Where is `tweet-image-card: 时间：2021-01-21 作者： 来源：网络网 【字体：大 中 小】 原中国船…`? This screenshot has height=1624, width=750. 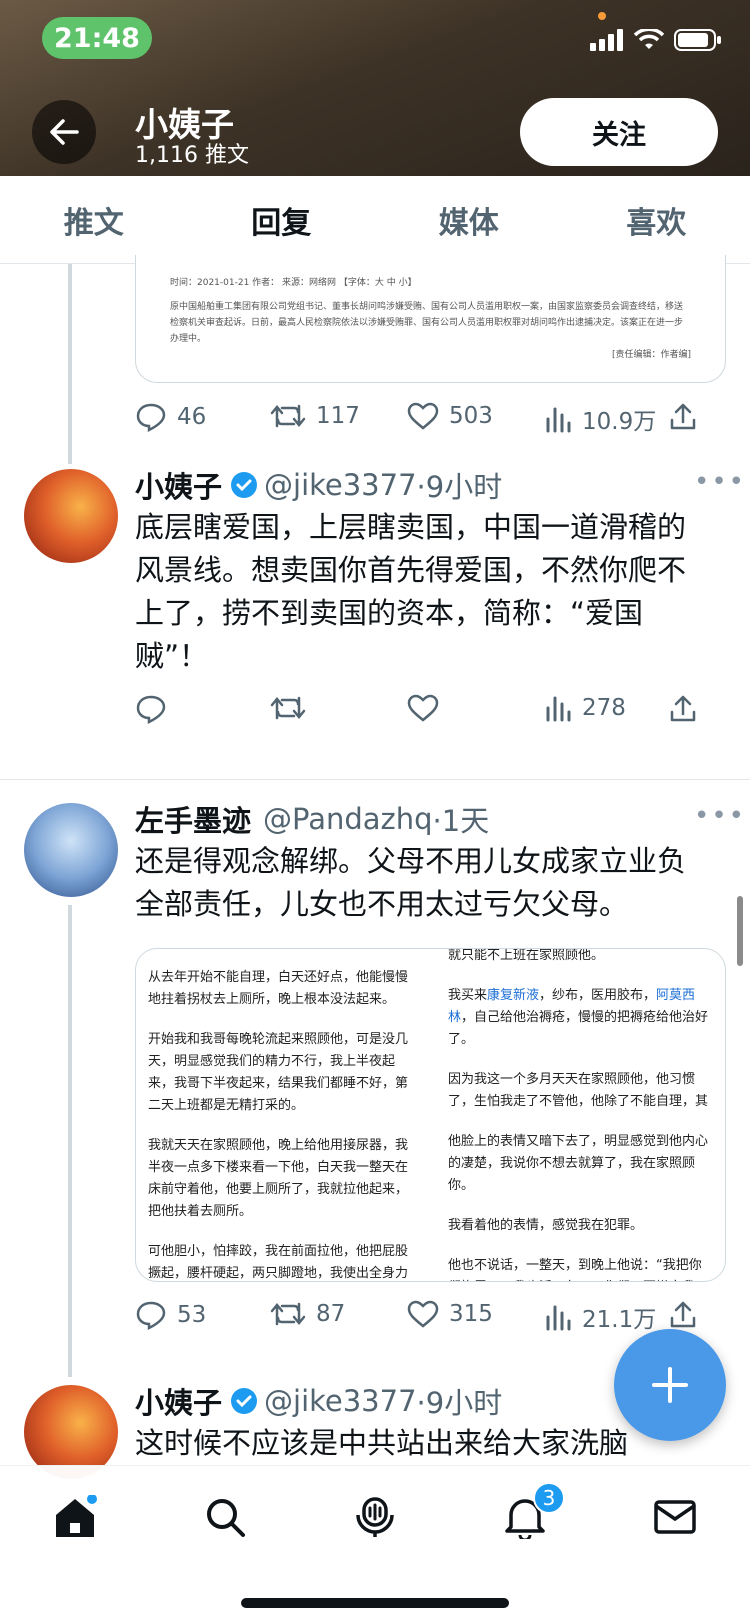 tweet-image-card: 时间：2021-01-21 作者： 来源：网络网 【字体：大 中 小】 原中国船… is located at coordinates (430, 319).